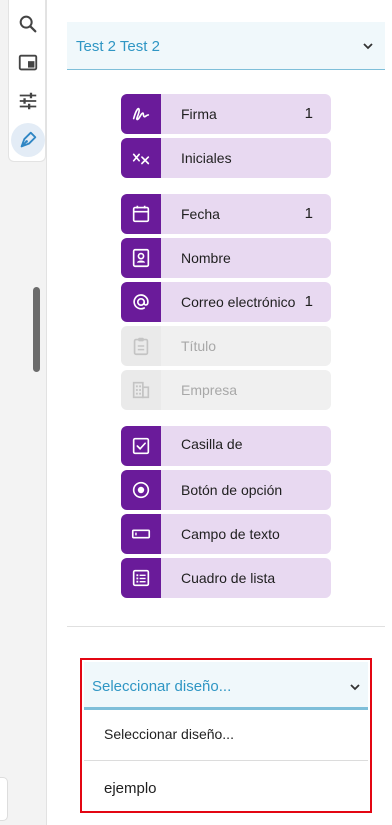 Image resolution: width=392 pixels, height=825 pixels. Describe the element at coordinates (130, 788) in the screenshot. I see `design-option-label: ejemplo` at that location.